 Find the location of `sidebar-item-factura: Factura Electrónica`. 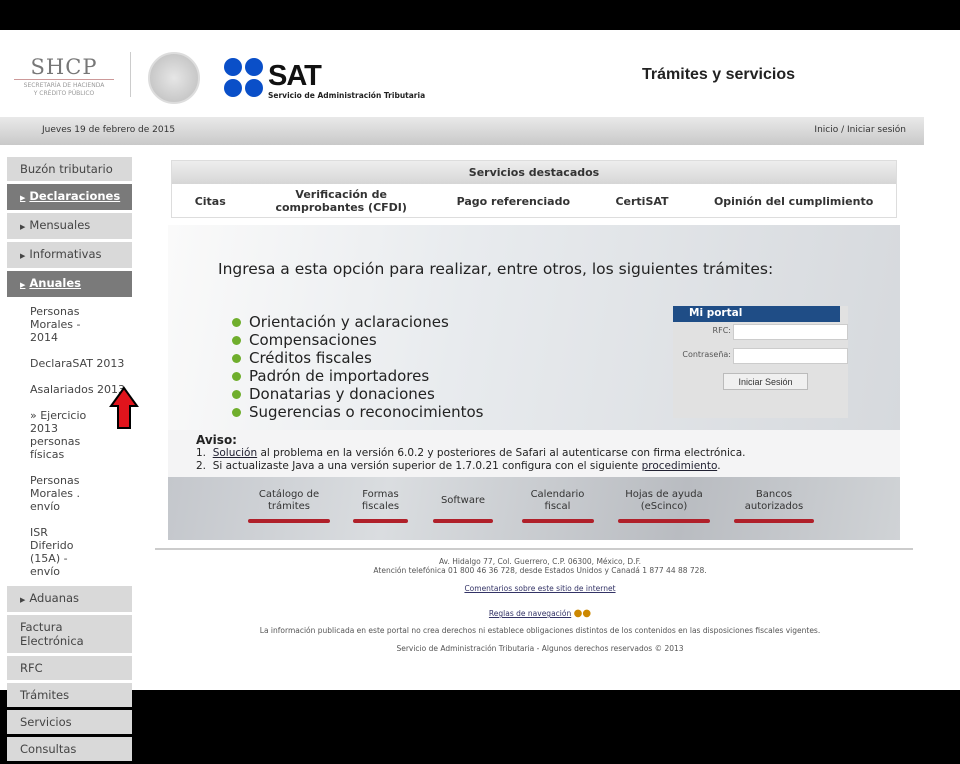

sidebar-item-factura: Factura Electrónica is located at coordinates (69, 634).